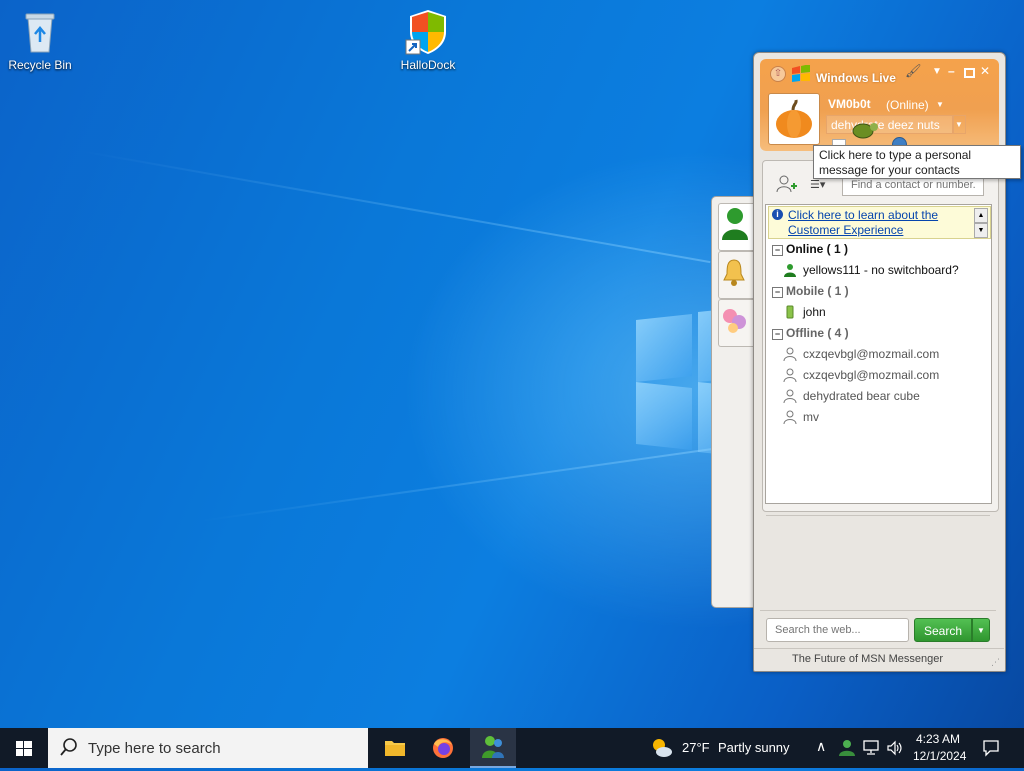 The image size is (1024, 771). I want to click on turtle-cursor-icon, so click(864, 130).